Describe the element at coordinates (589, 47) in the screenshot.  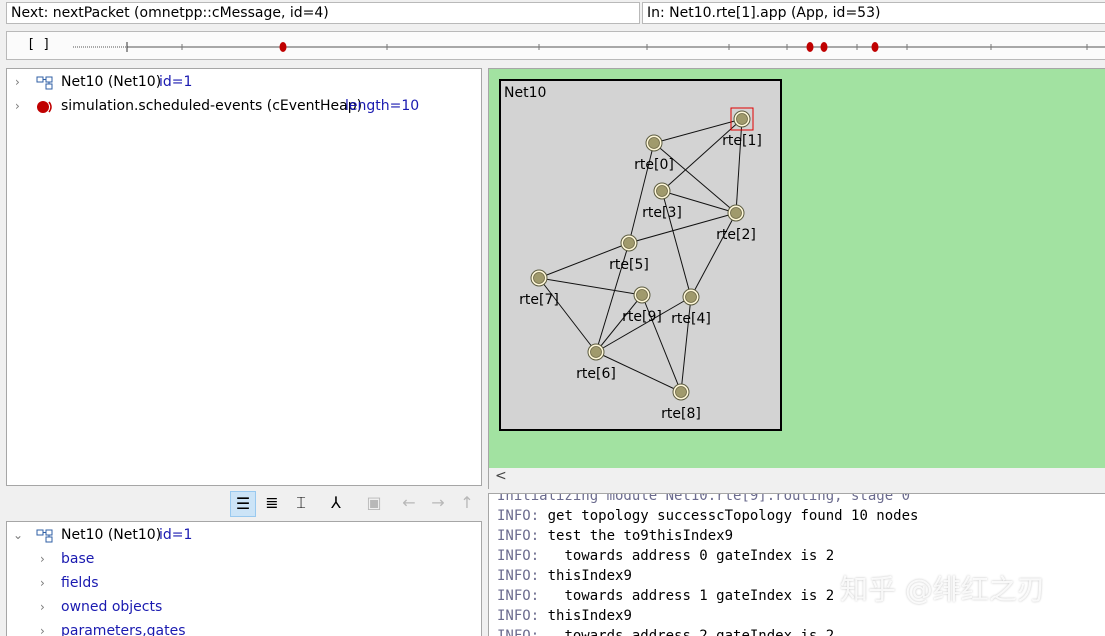
I see `timeline-axis` at that location.